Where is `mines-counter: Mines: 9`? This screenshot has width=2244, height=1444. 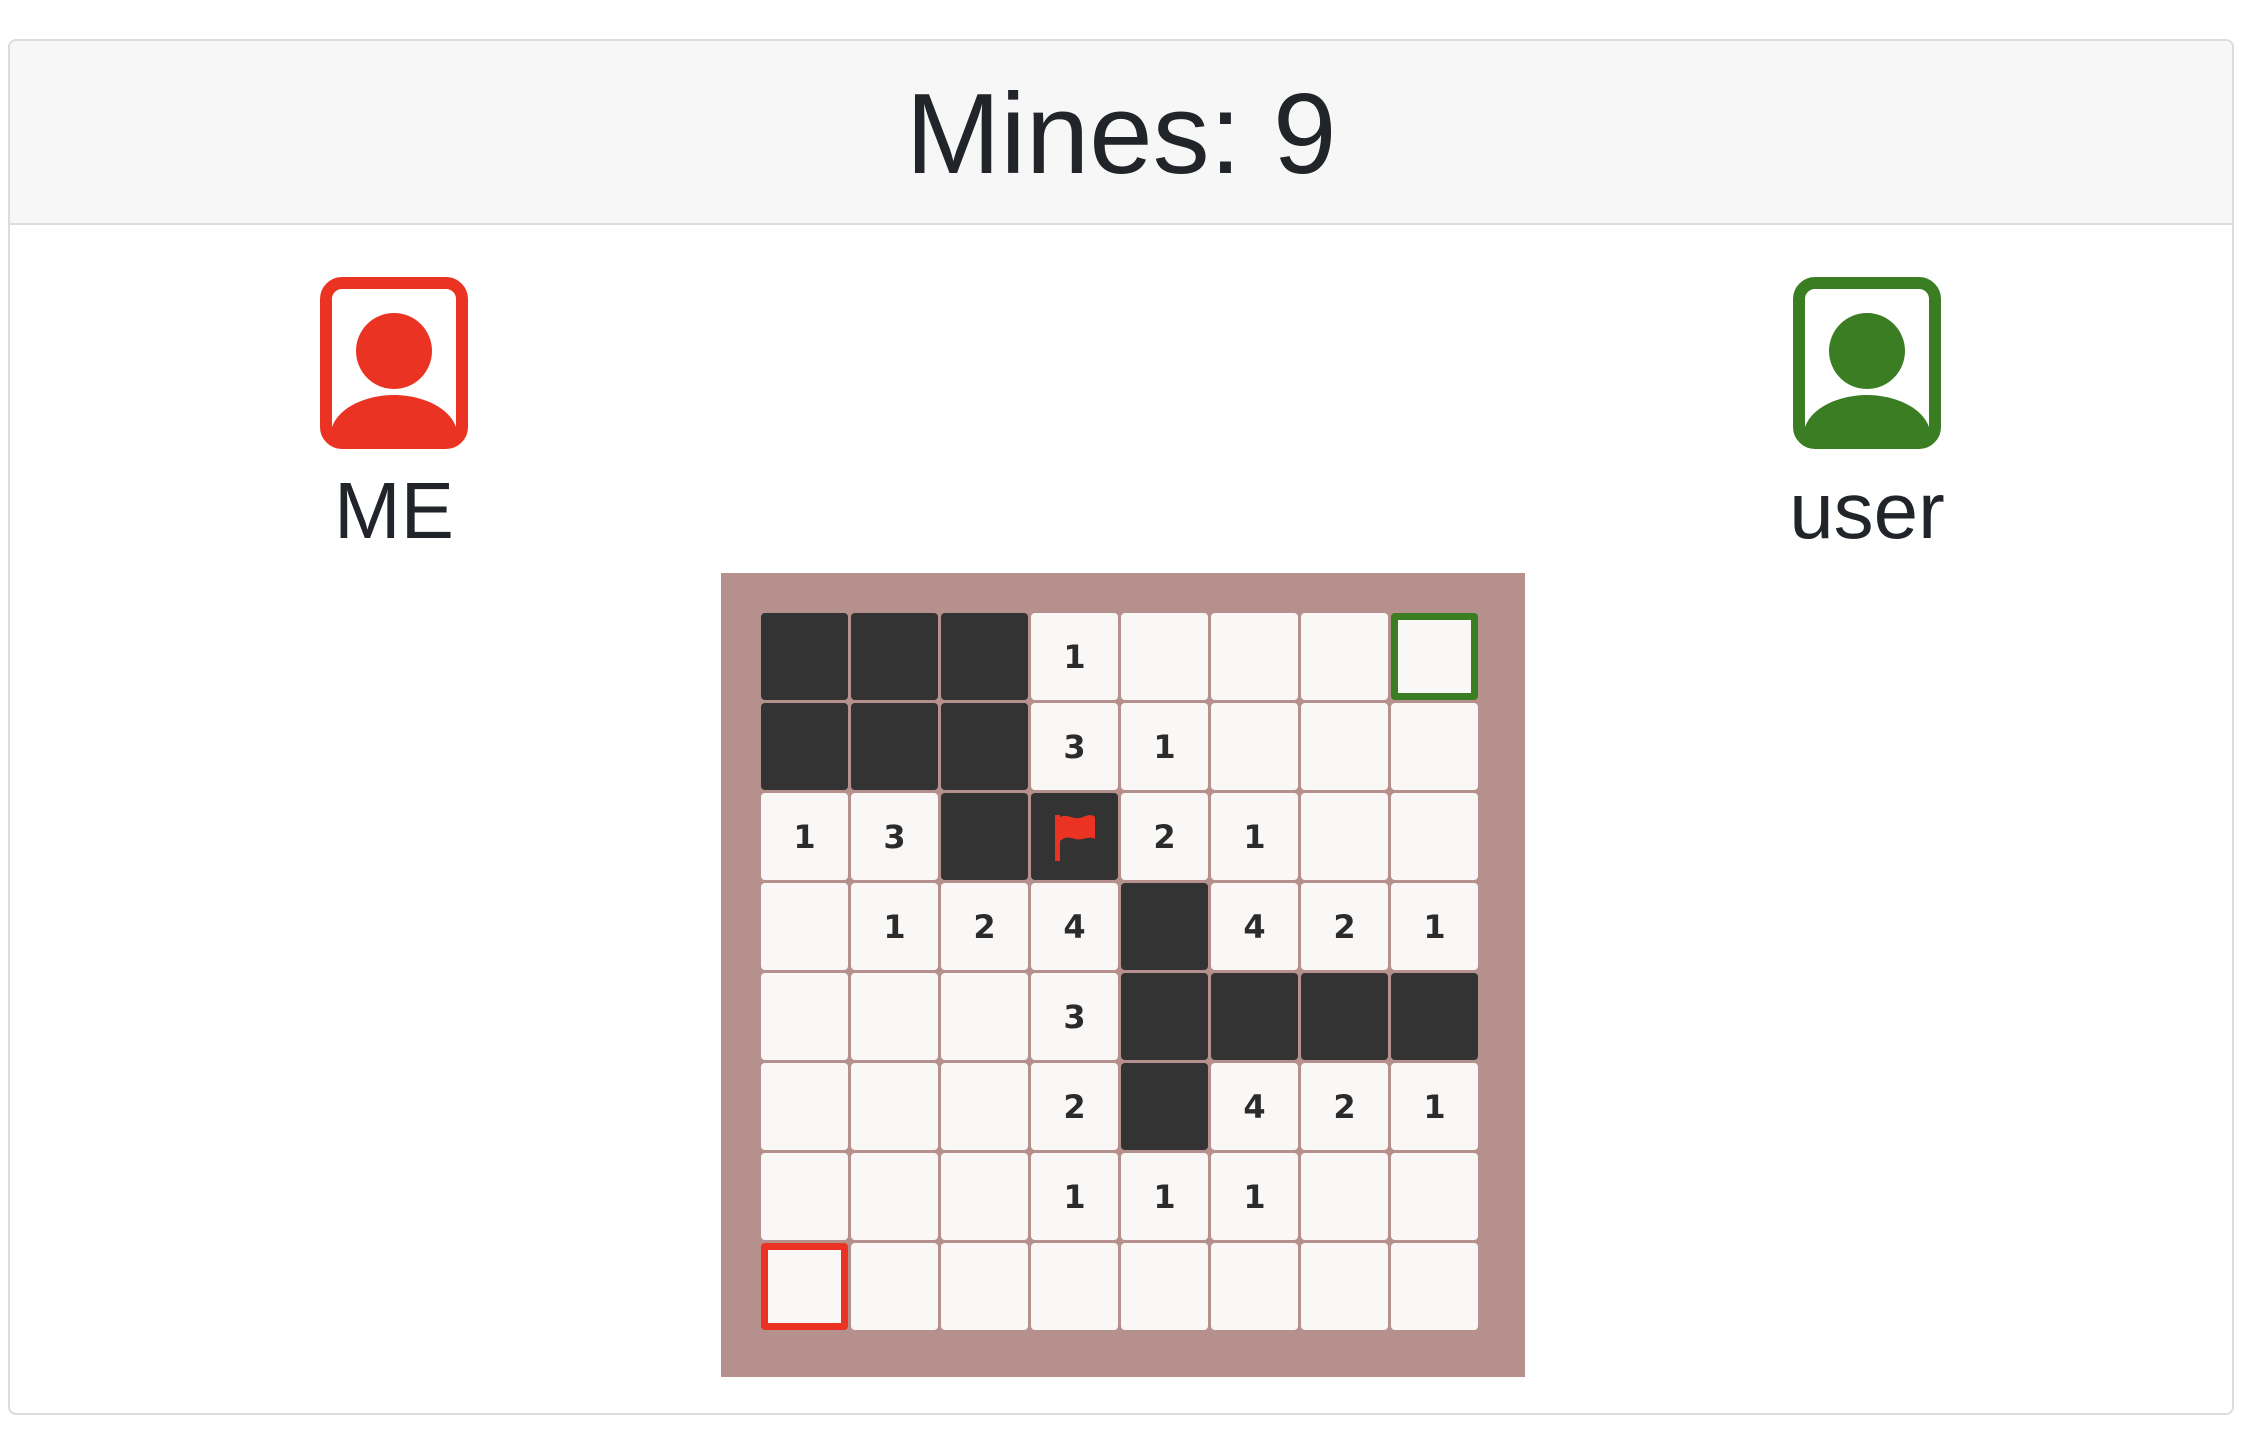 mines-counter: Mines: 9 is located at coordinates (1121, 134).